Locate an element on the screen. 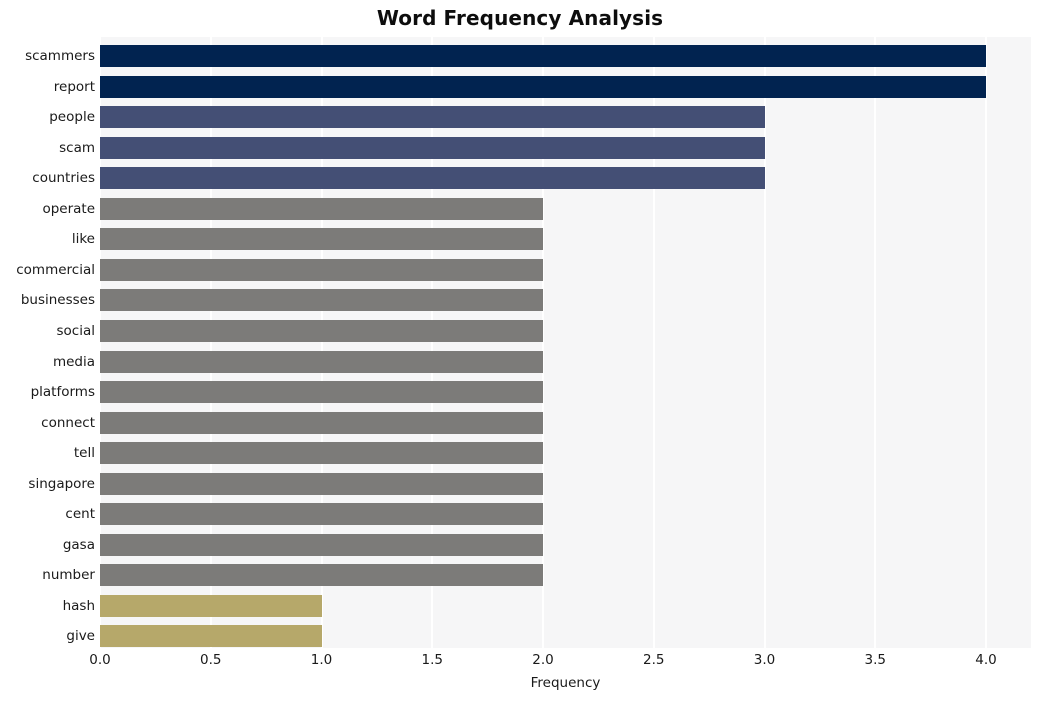 Image resolution: width=1040 pixels, height=701 pixels. y-tick-label: commercial is located at coordinates (55, 269).